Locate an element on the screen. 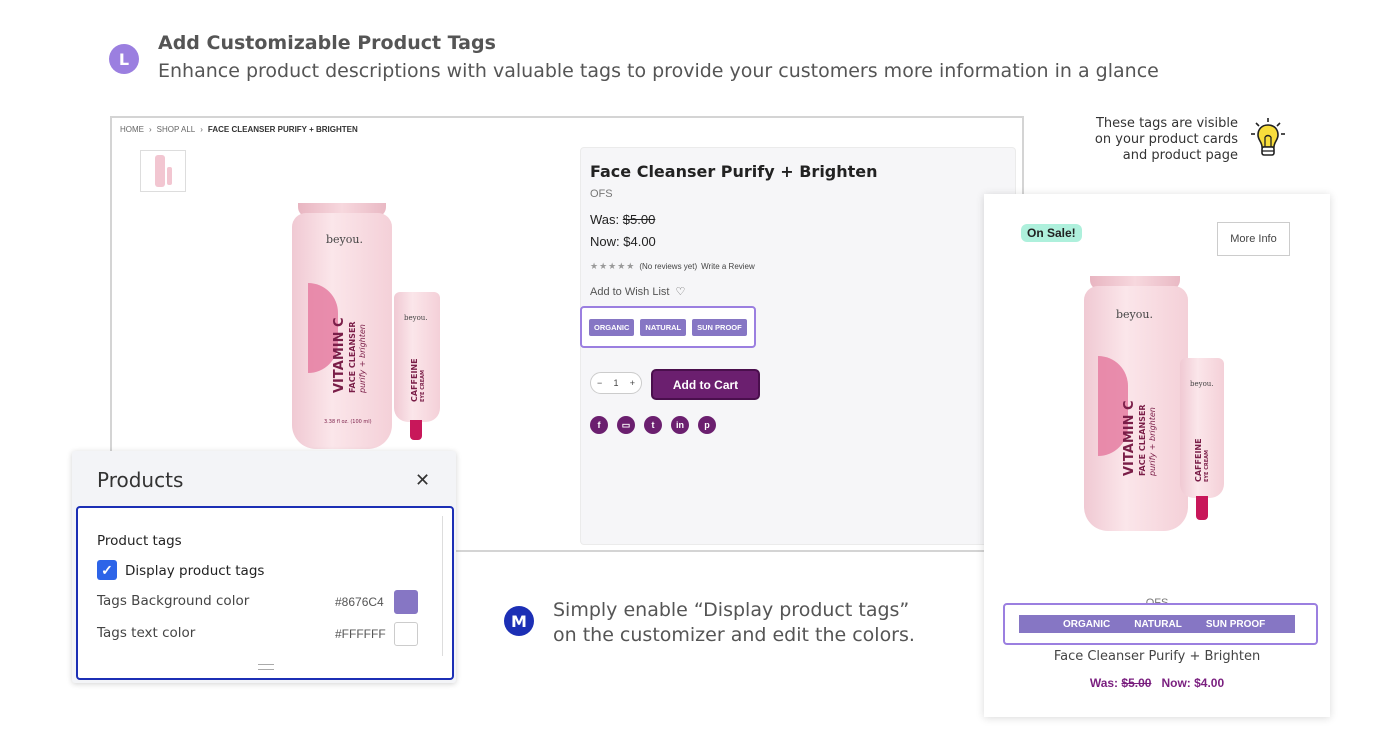 This screenshot has height=750, width=1400. star-rating-icon: ★★★★★ is located at coordinates (613, 266).